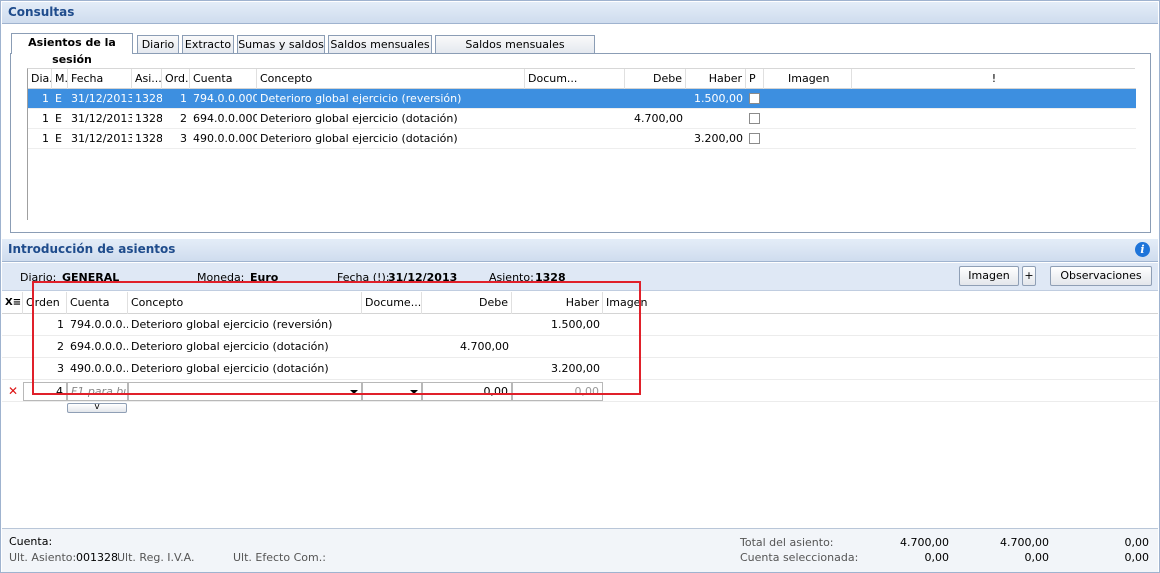 The width and height of the screenshot is (1160, 573). What do you see at coordinates (45, 303) in the screenshot?
I see `col-orden: Orden` at bounding box center [45, 303].